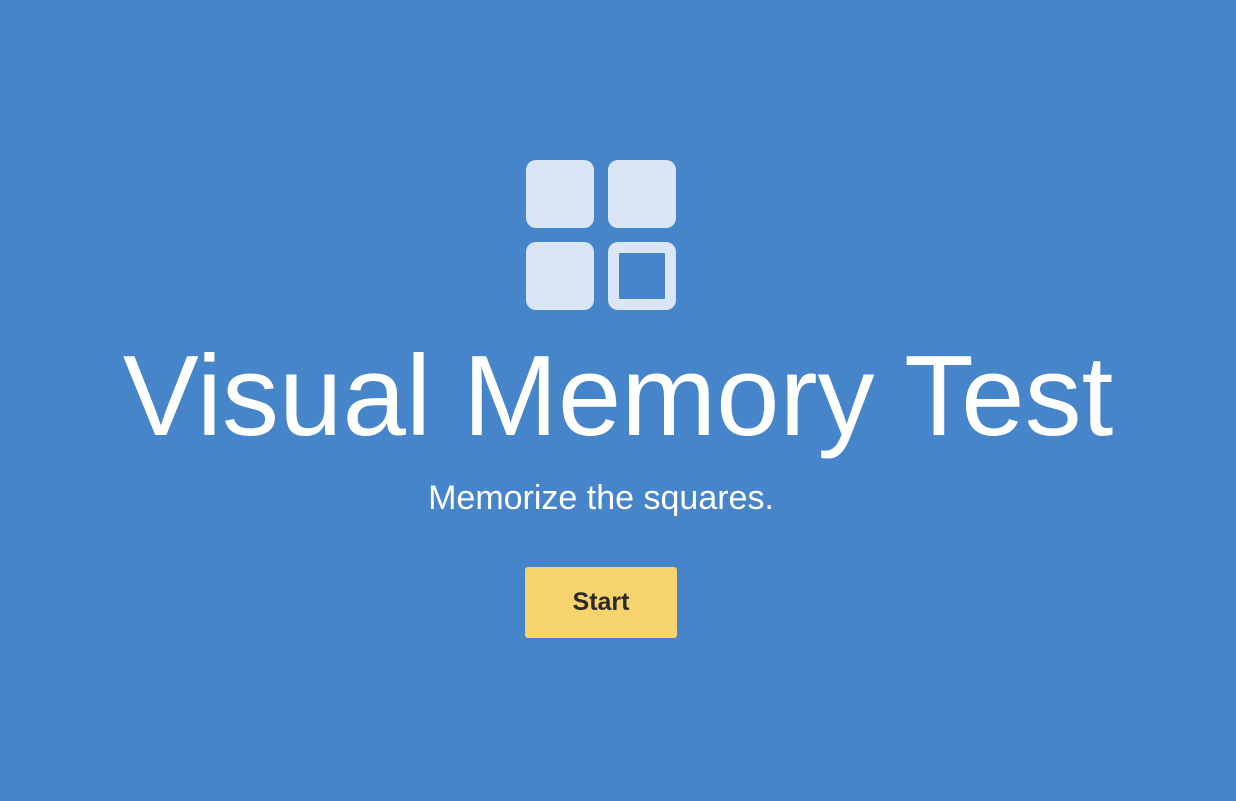  What do you see at coordinates (601, 498) in the screenshot?
I see `page-subtitle: Memorize the squares.` at bounding box center [601, 498].